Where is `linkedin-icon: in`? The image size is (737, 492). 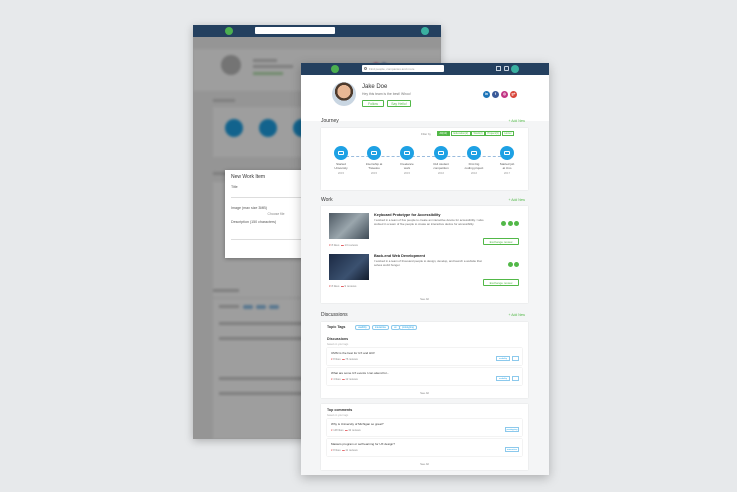
linkedin-icon: in is located at coordinates (486, 94).